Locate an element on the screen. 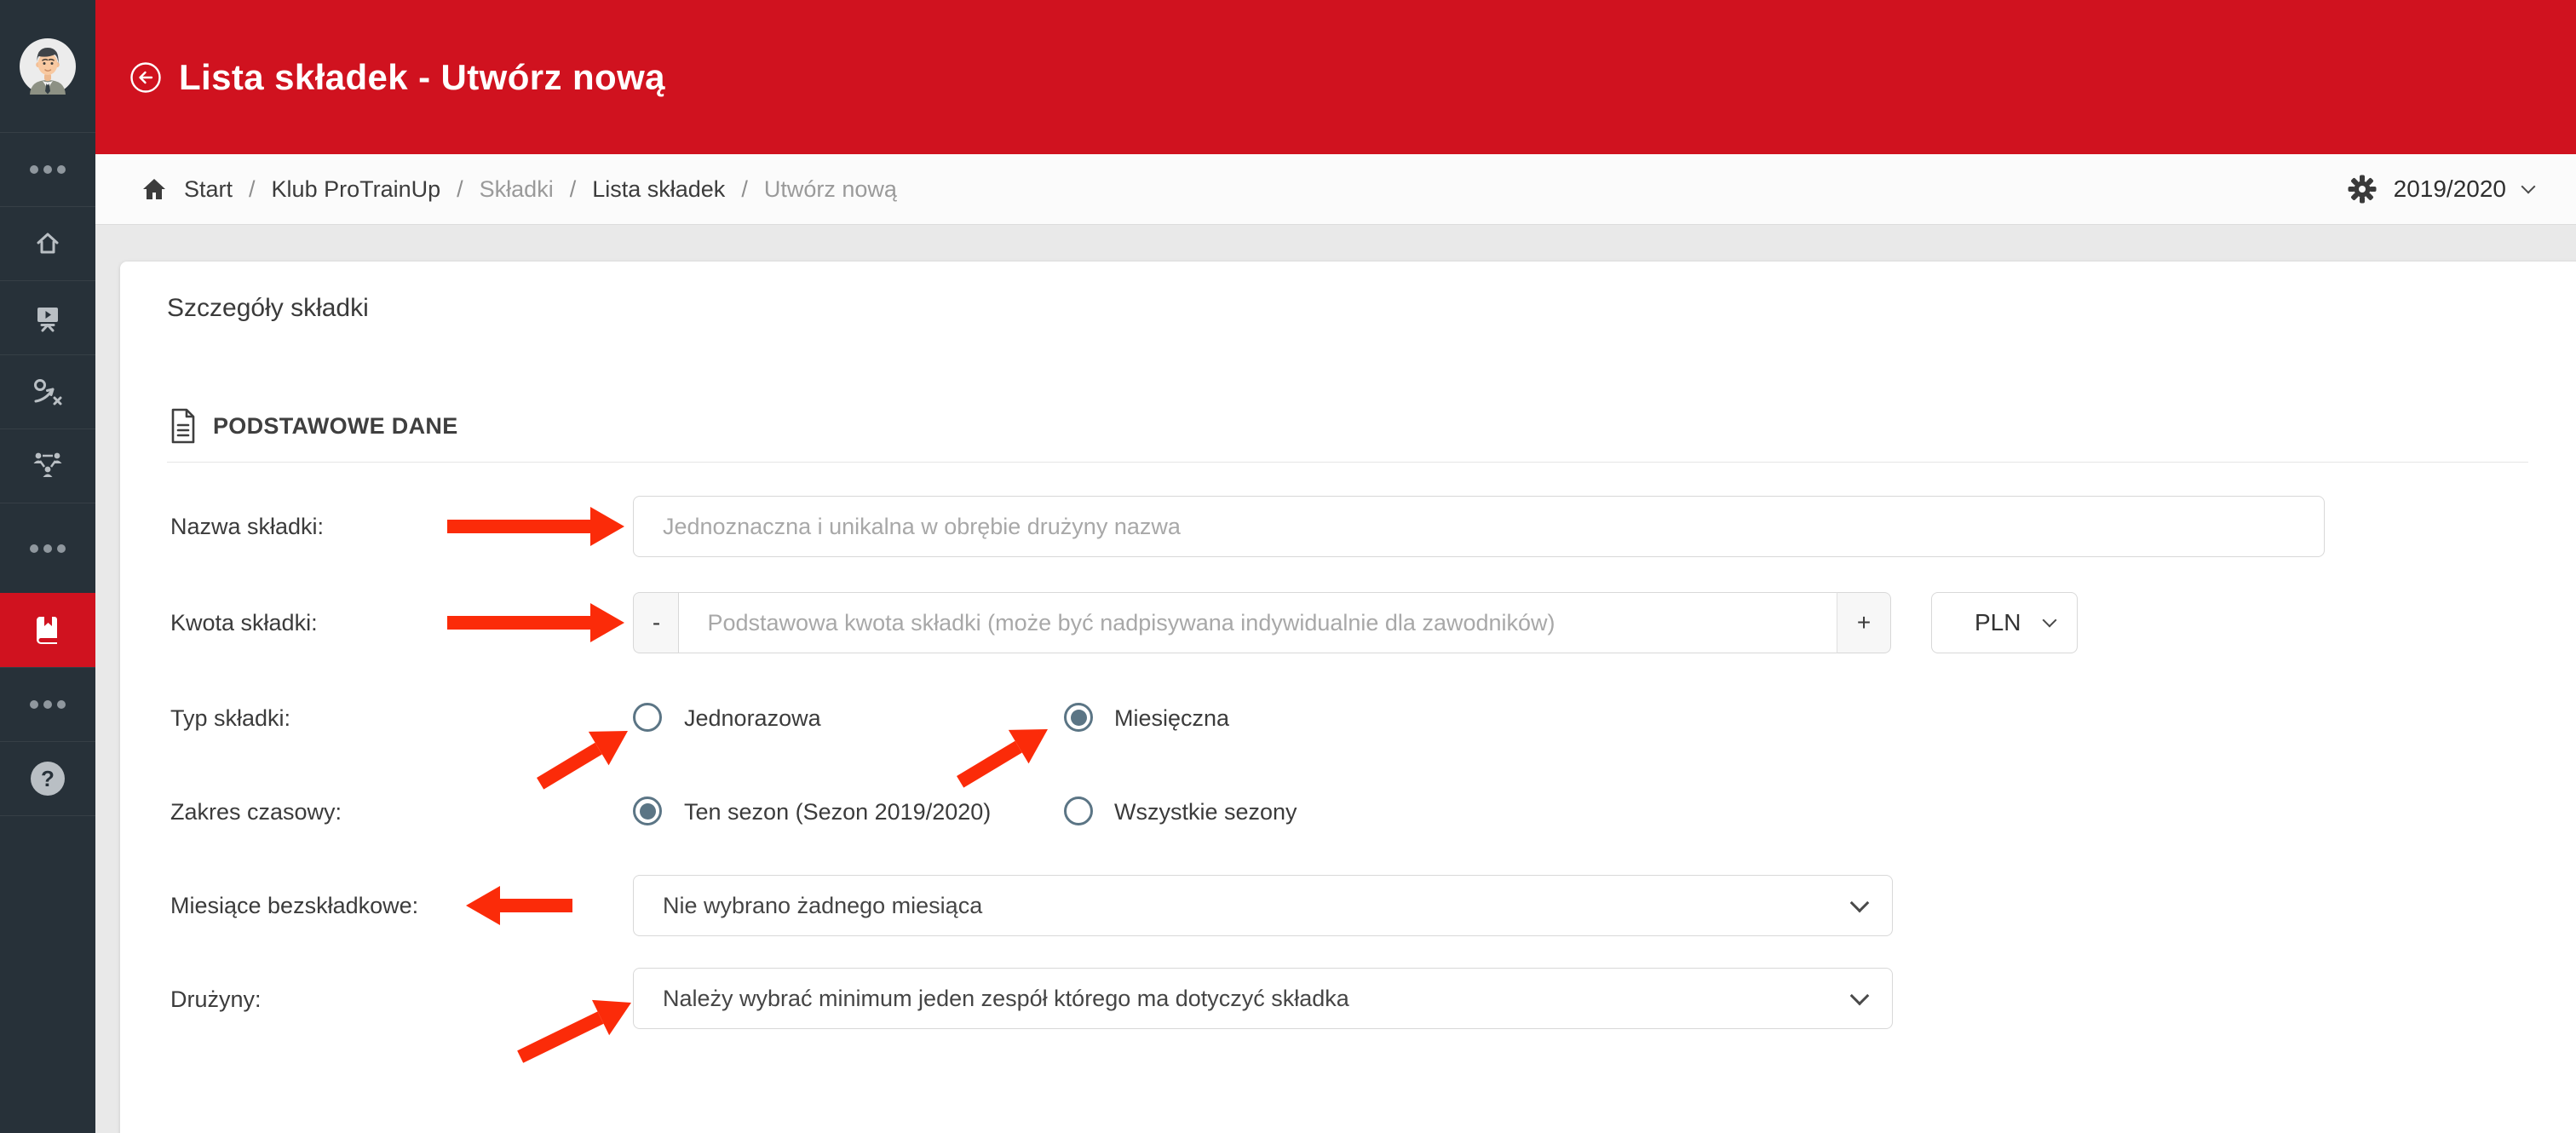 The height and width of the screenshot is (1133, 2576). gear-icon is located at coordinates (2362, 190).